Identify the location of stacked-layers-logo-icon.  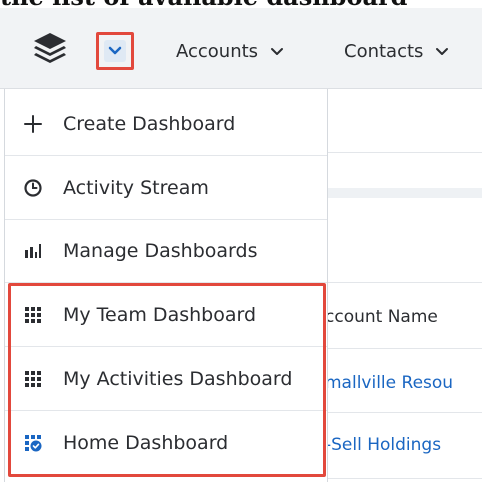
(50, 49).